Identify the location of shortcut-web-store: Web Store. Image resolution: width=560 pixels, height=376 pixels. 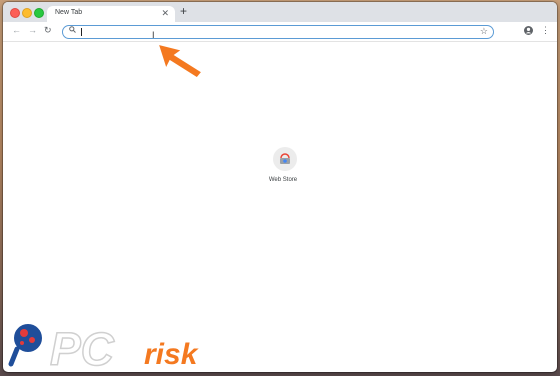
(283, 167).